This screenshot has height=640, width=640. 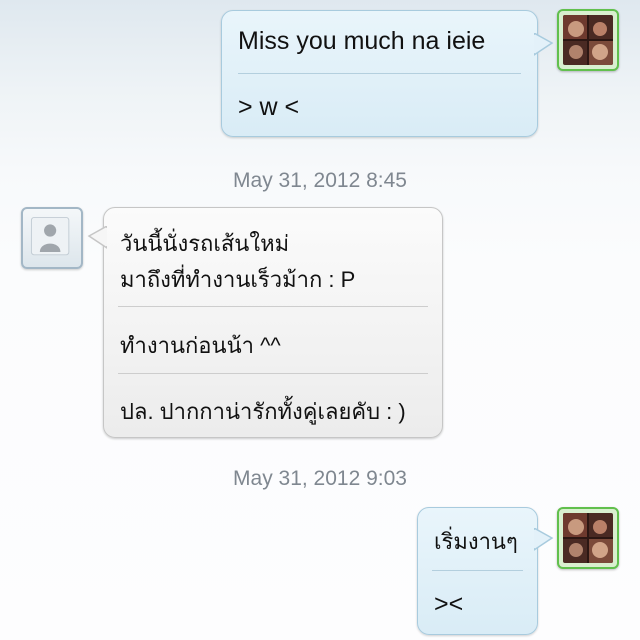 What do you see at coordinates (200, 345) in the screenshot?
I see `message-text: ทำงานก่อนน้า ^^` at bounding box center [200, 345].